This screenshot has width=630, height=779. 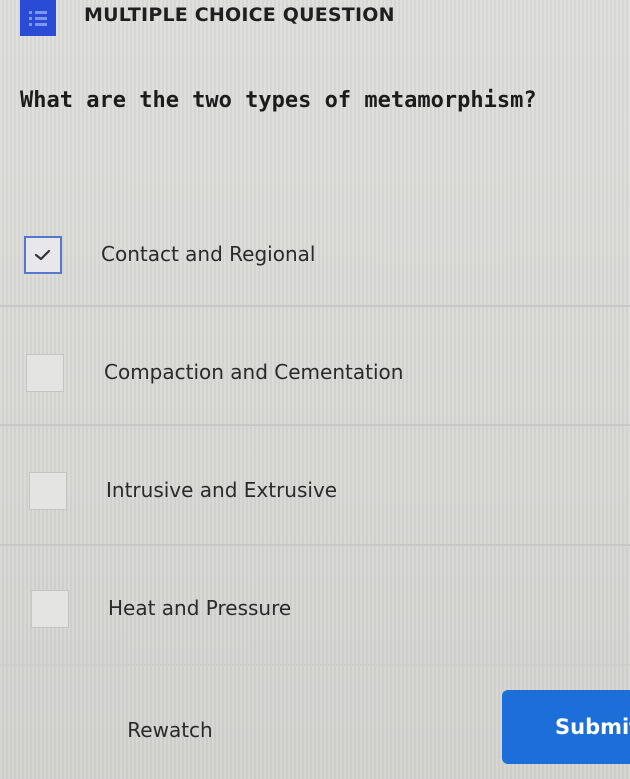 I want to click on option-label: Intrusive and Extrusive, so click(x=222, y=490).